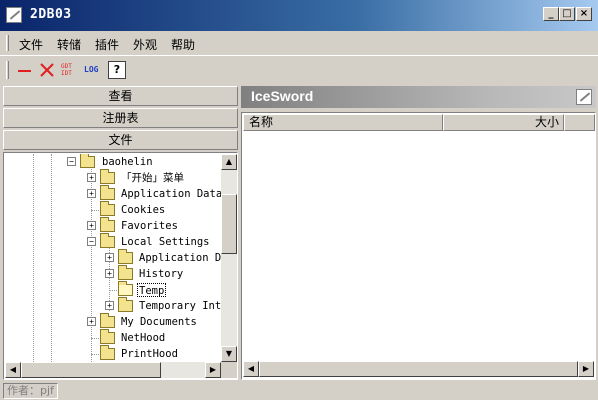 The image size is (598, 400). I want to click on vertical-scroll-thumb, so click(229, 224).